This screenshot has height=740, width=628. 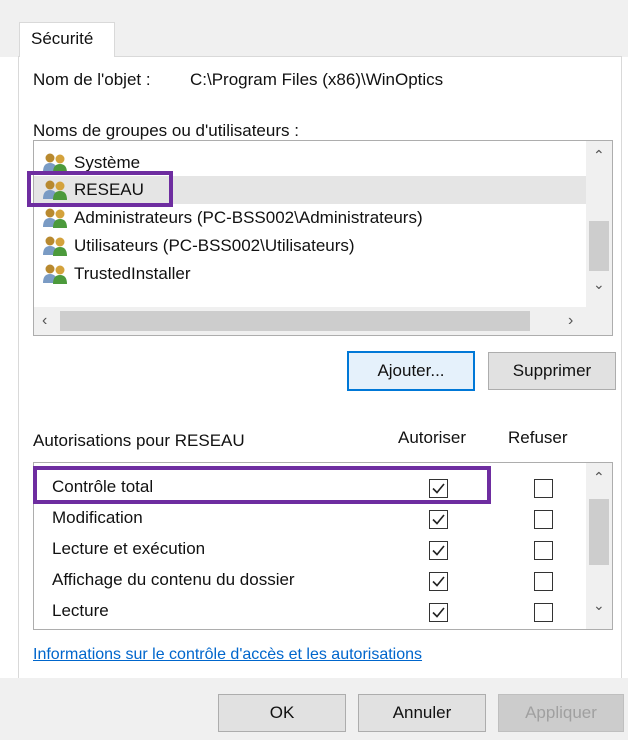 I want to click on permission-row: Affichage du contenu du dossier, so click(x=314, y=581).